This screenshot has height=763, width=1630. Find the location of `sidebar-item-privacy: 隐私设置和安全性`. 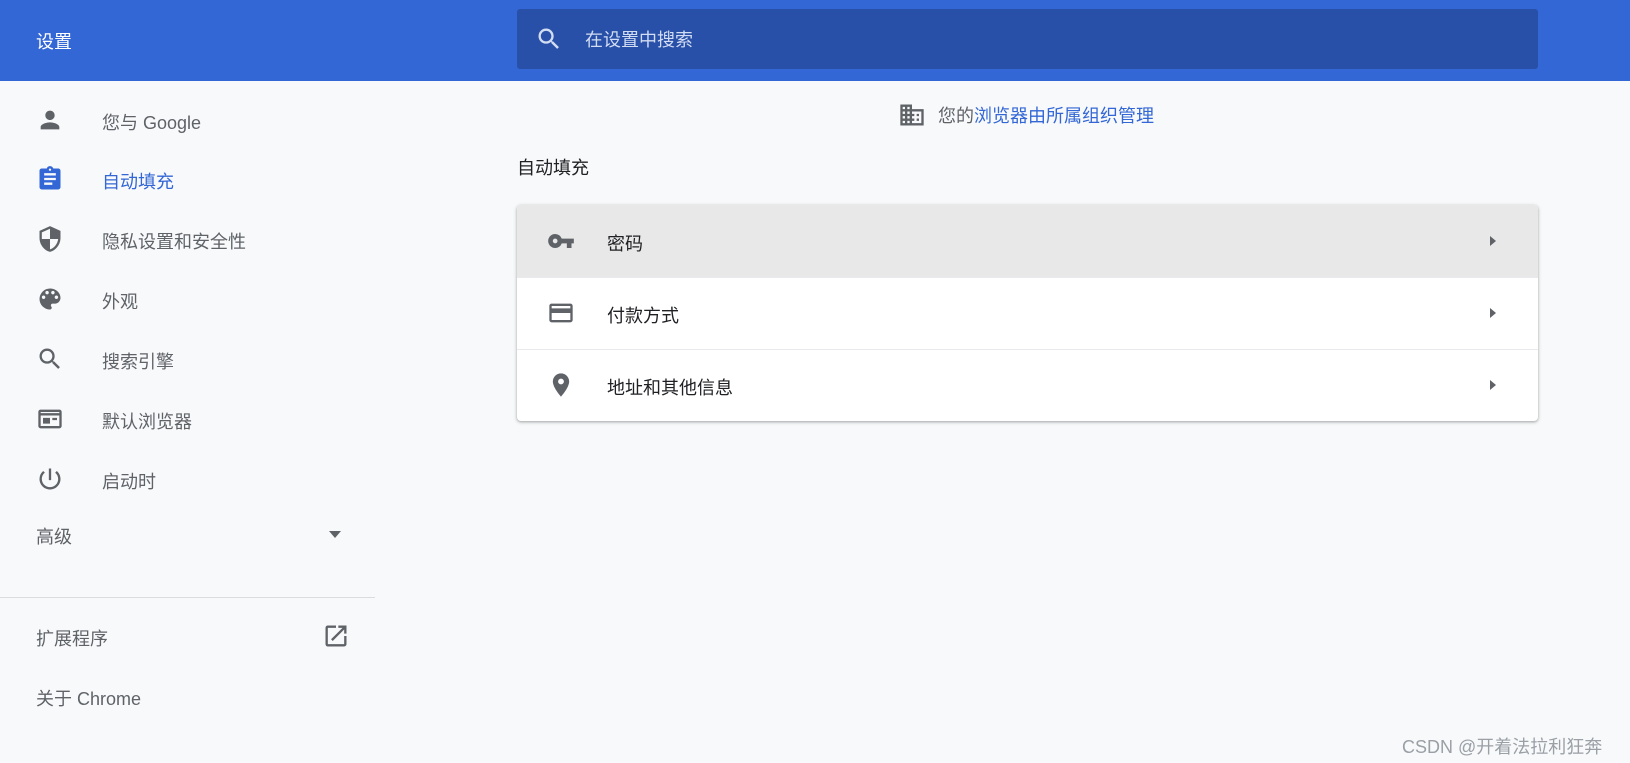

sidebar-item-privacy: 隐私设置和安全性 is located at coordinates (187, 239).